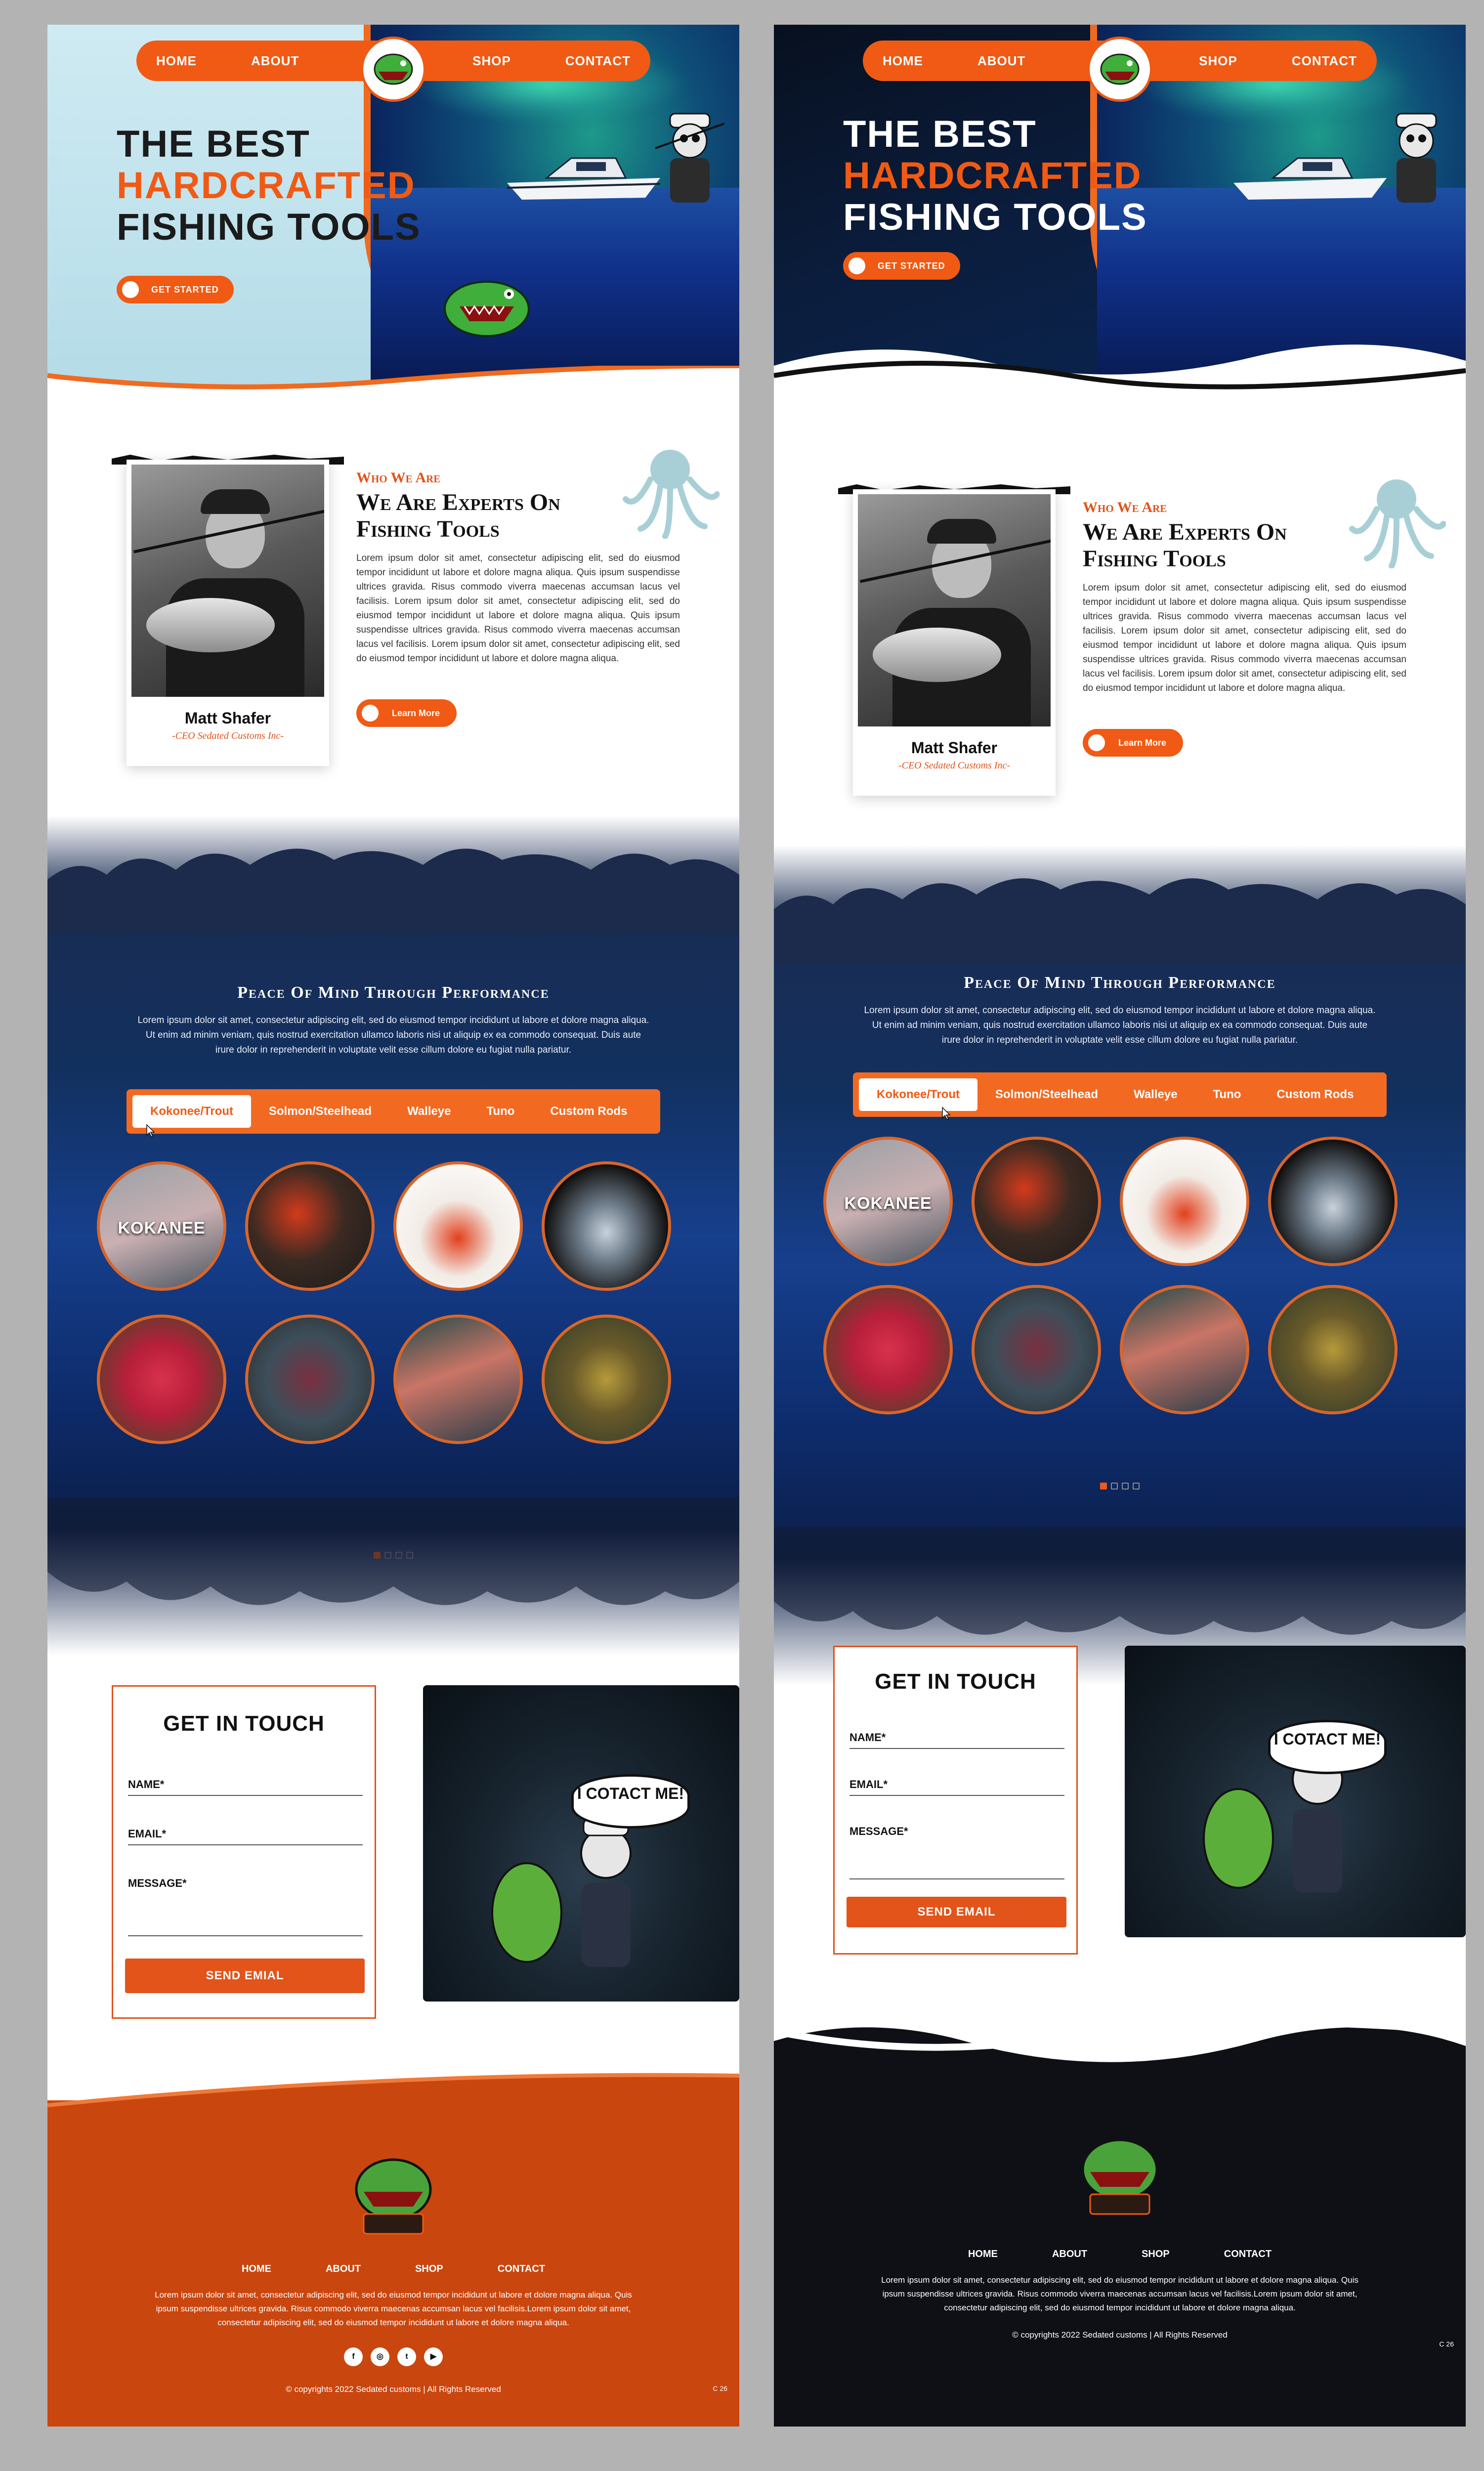 Image resolution: width=1484 pixels, height=2471 pixels. What do you see at coordinates (380, 2356) in the screenshot?
I see `instagram-icon: ◎` at bounding box center [380, 2356].